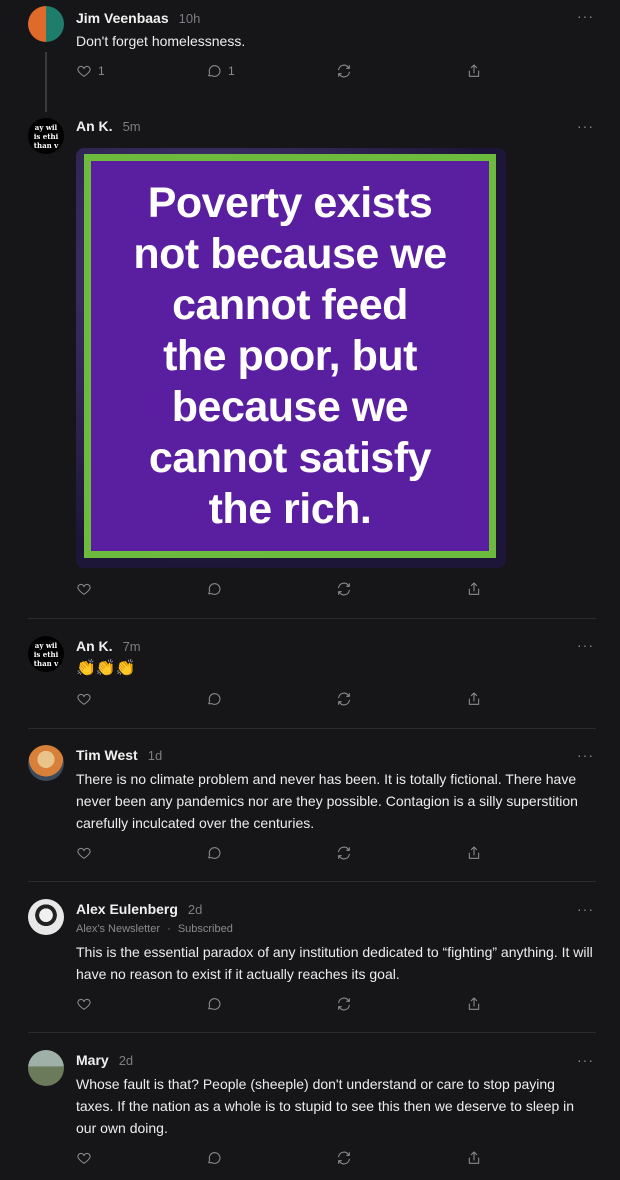 This screenshot has height=1180, width=620. Describe the element at coordinates (161, 41) in the screenshot. I see `comment-text: Don't forget homelessness.` at that location.